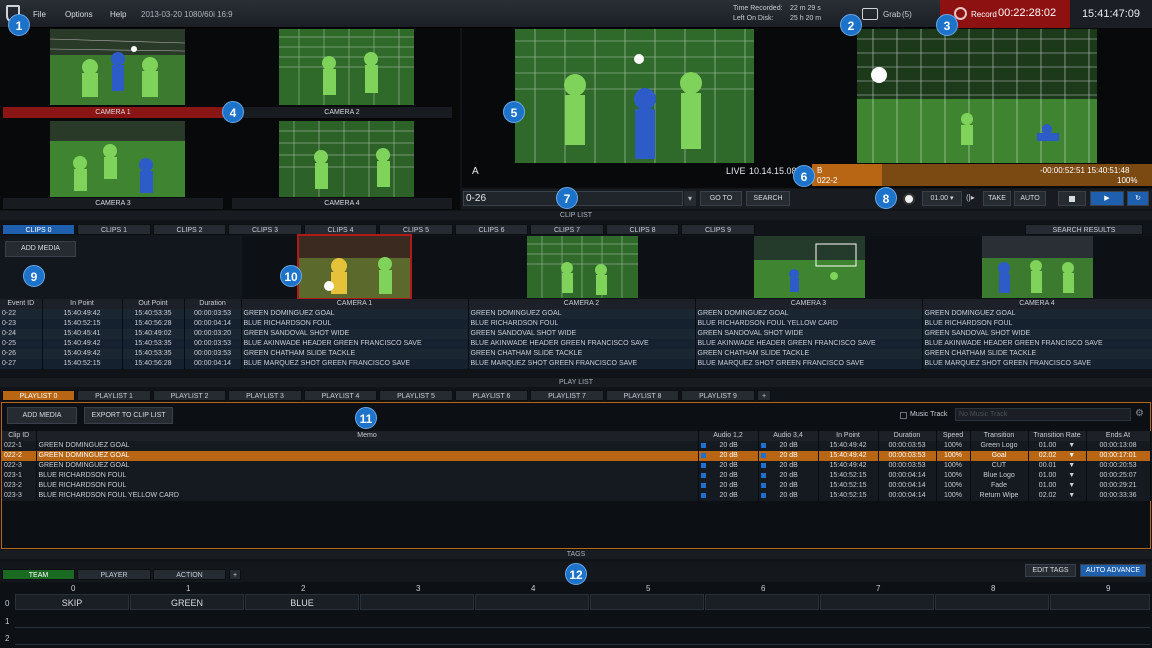  What do you see at coordinates (942, 198) in the screenshot?
I see `rate-select: 01.00 ▾` at bounding box center [942, 198].